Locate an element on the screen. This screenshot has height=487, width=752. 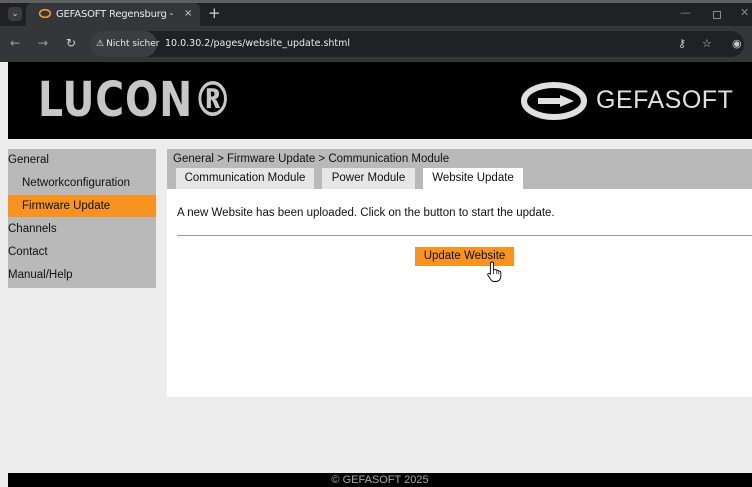
sidebar-item-manual-help: Manual/Help is located at coordinates (82, 275).